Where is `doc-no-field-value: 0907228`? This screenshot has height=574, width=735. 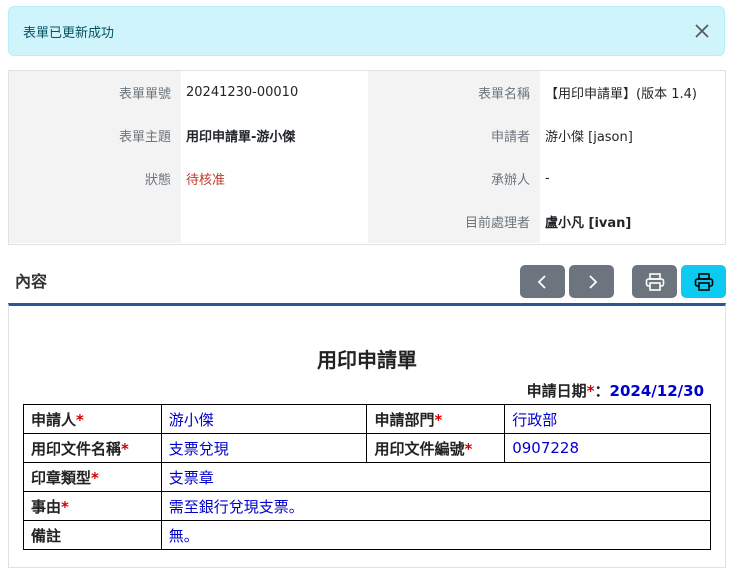
doc-no-field-value: 0907228 is located at coordinates (607, 448).